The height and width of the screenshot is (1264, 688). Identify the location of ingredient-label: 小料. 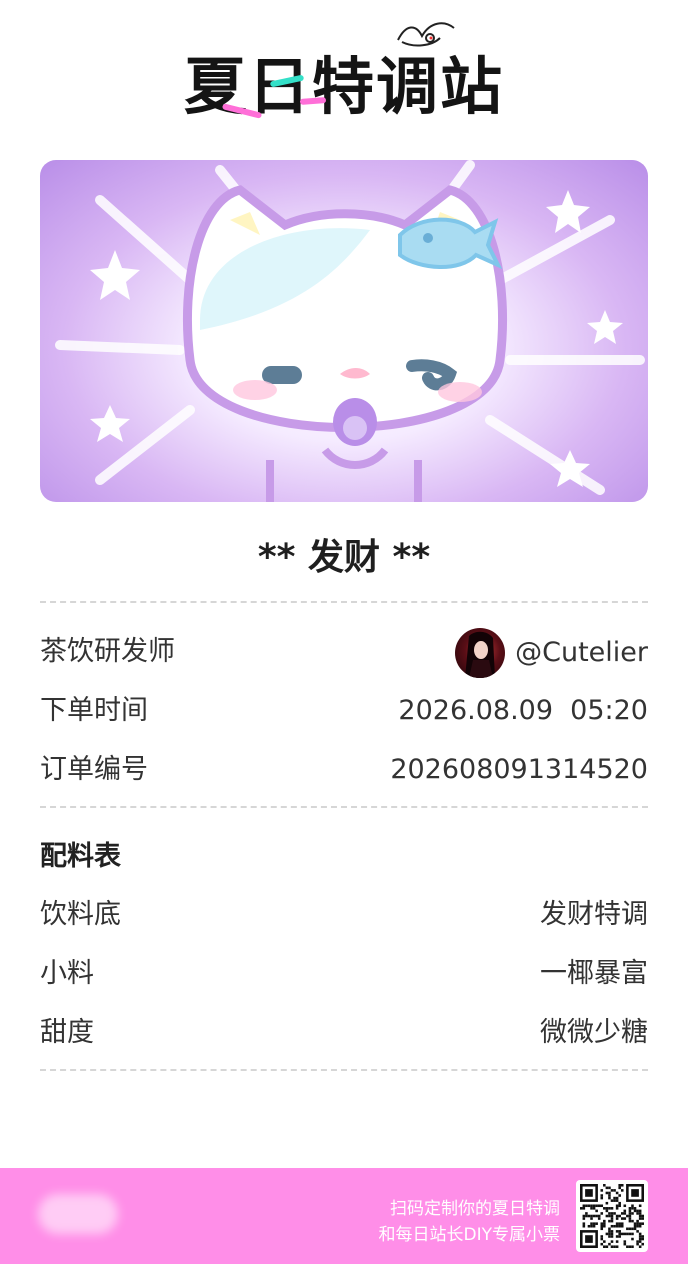
(67, 973).